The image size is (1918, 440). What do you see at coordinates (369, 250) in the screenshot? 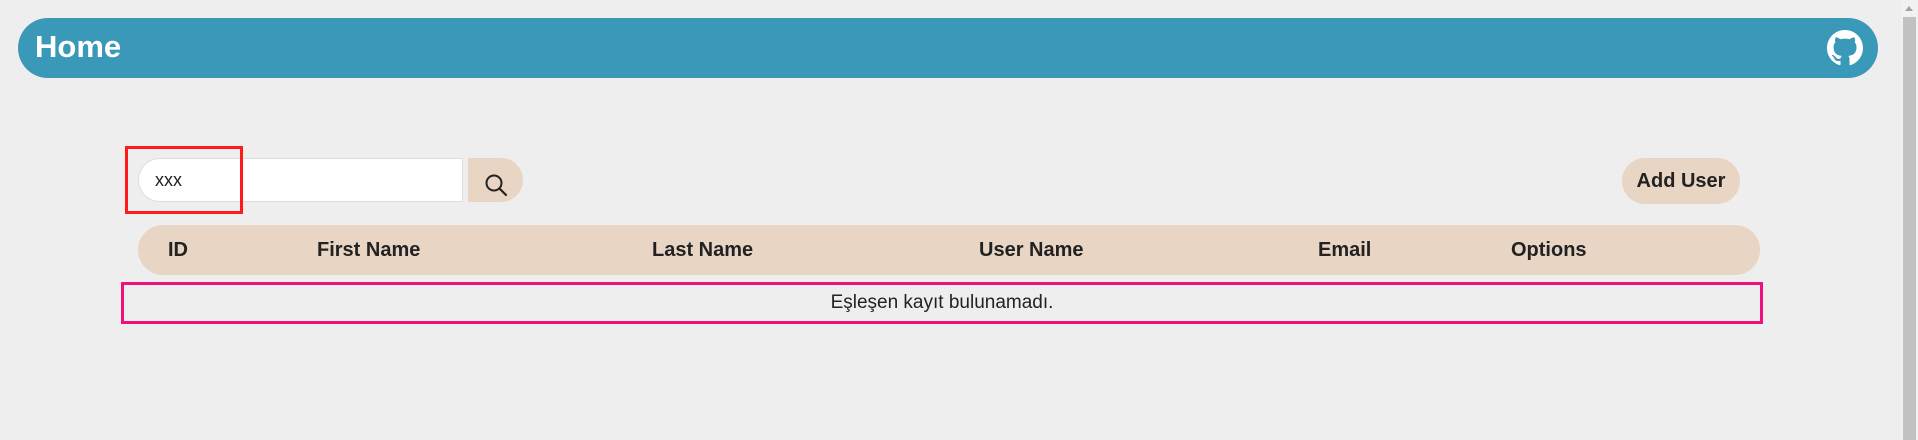
I see `column-header-first-name: First Name` at bounding box center [369, 250].